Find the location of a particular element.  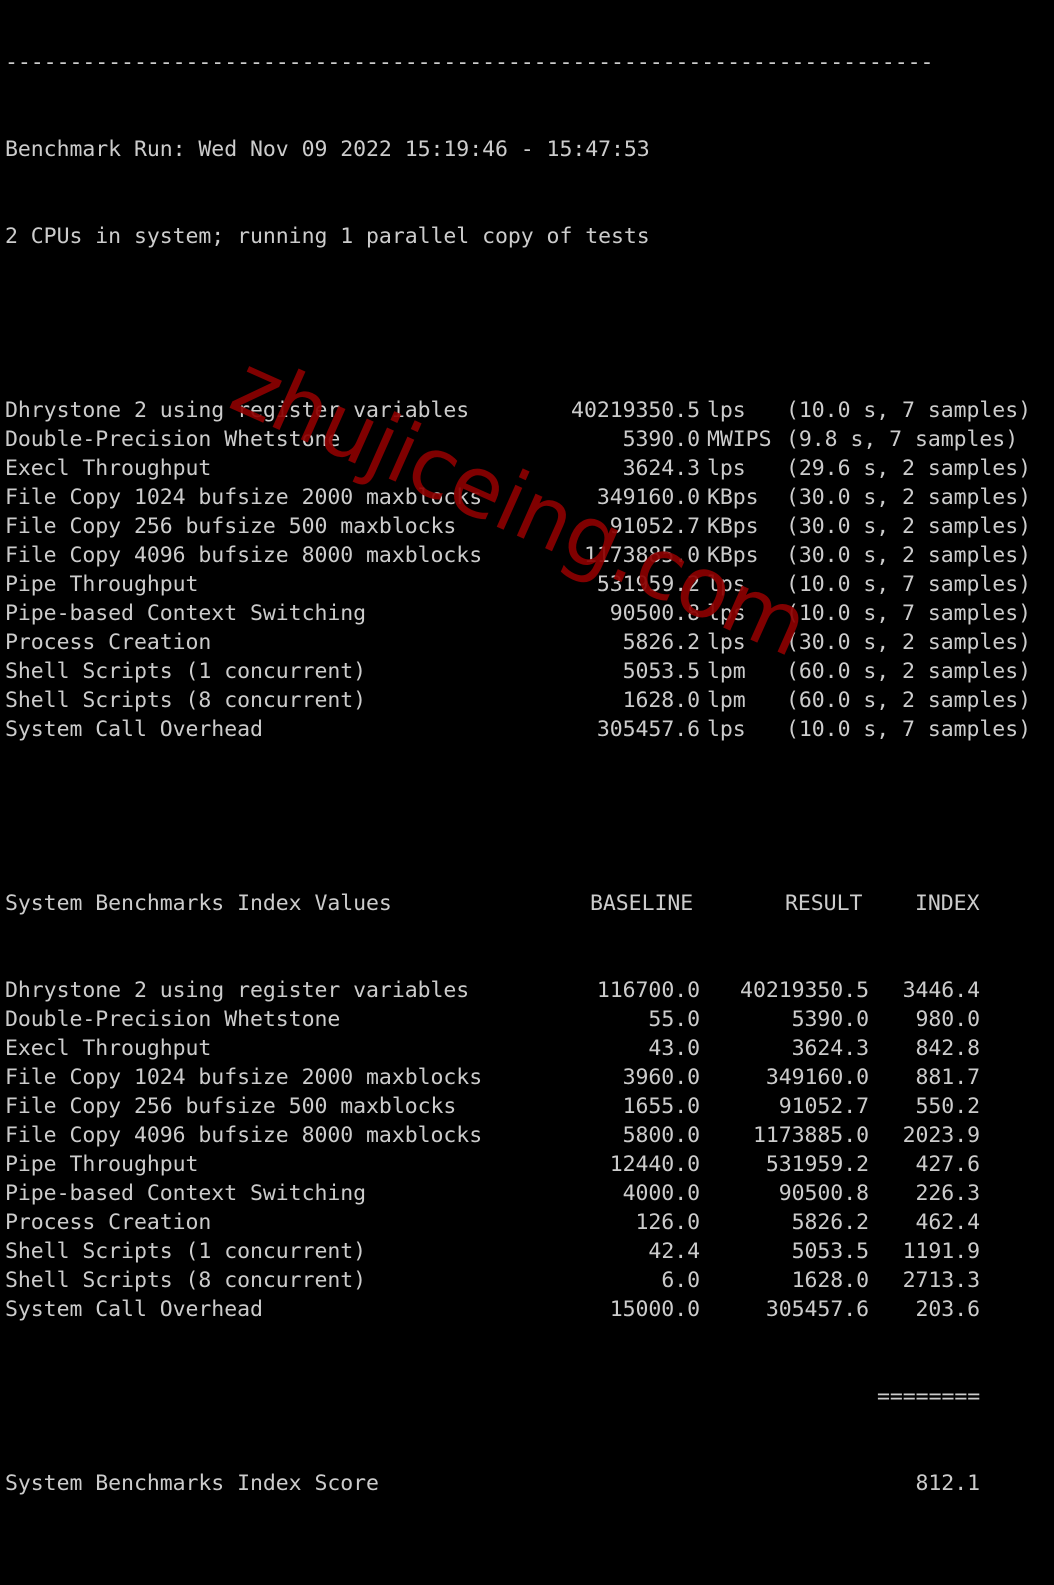

result-header: RESULT is located at coordinates (824, 903).